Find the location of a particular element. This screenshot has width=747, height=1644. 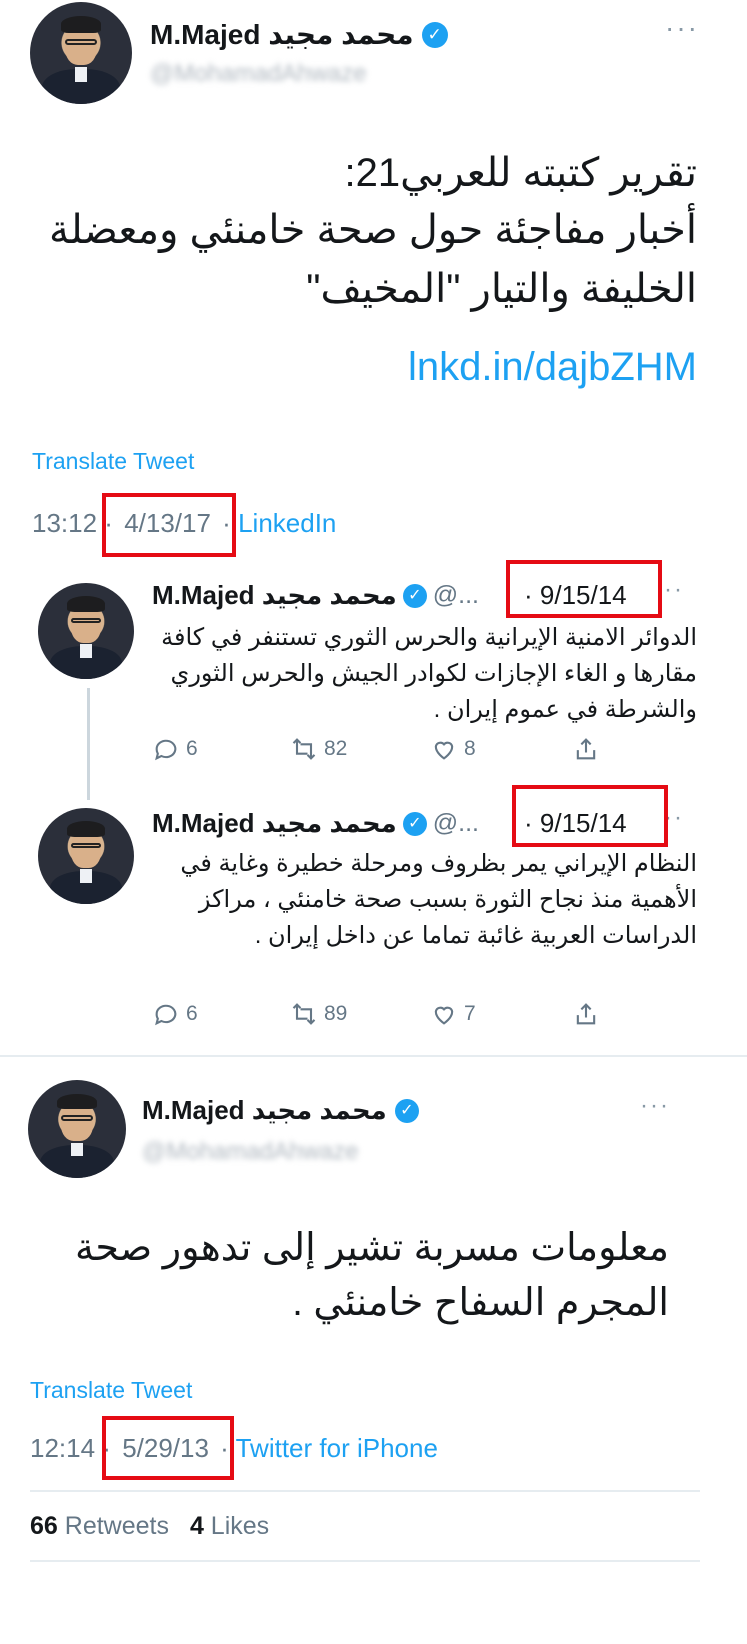

tweet-text: معلومات مسربة تشير إلى تدهور صحة is located at coordinates (372, 1248).